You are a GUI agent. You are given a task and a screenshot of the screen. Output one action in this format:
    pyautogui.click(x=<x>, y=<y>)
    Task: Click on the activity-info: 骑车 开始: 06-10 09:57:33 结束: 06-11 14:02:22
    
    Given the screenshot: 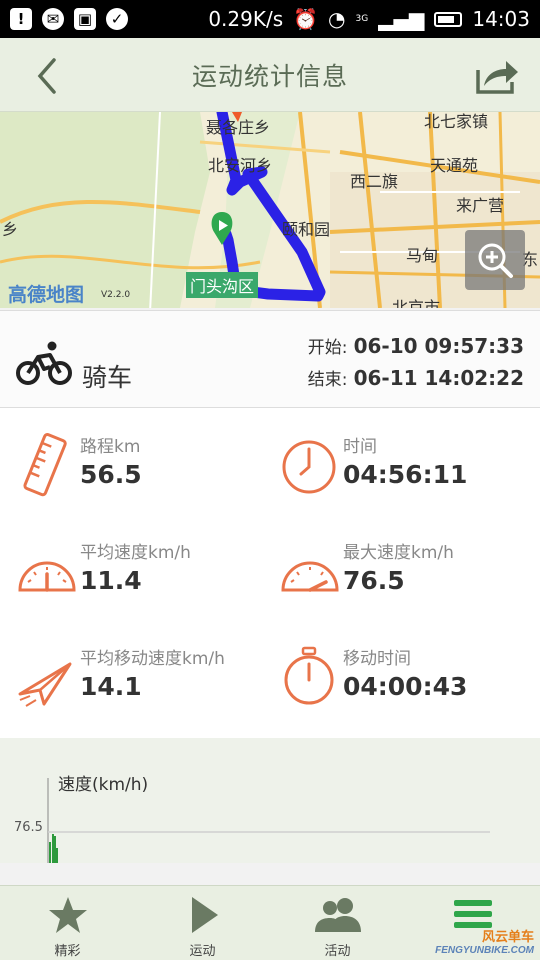 What is the action you would take?
    pyautogui.click(x=270, y=359)
    